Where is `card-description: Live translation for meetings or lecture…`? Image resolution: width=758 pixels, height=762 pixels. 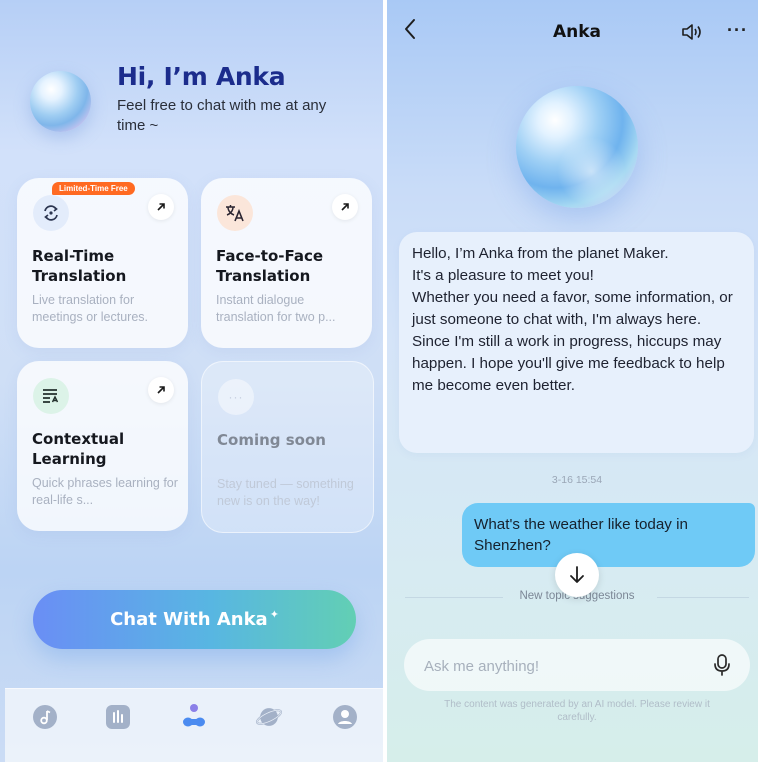 card-description: Live translation for meetings or lecture… is located at coordinates (90, 308).